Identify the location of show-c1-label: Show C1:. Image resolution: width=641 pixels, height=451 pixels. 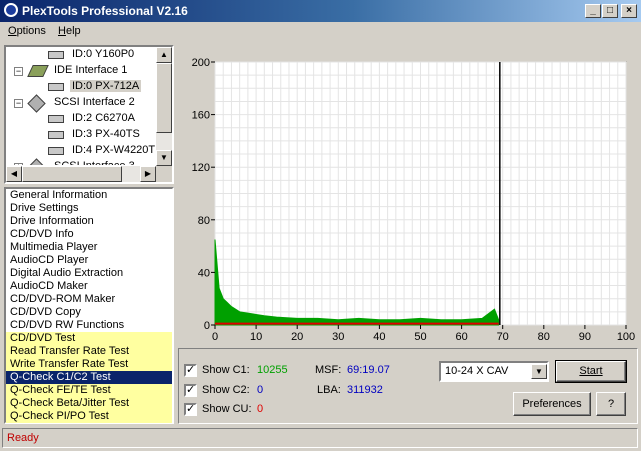
(226, 370).